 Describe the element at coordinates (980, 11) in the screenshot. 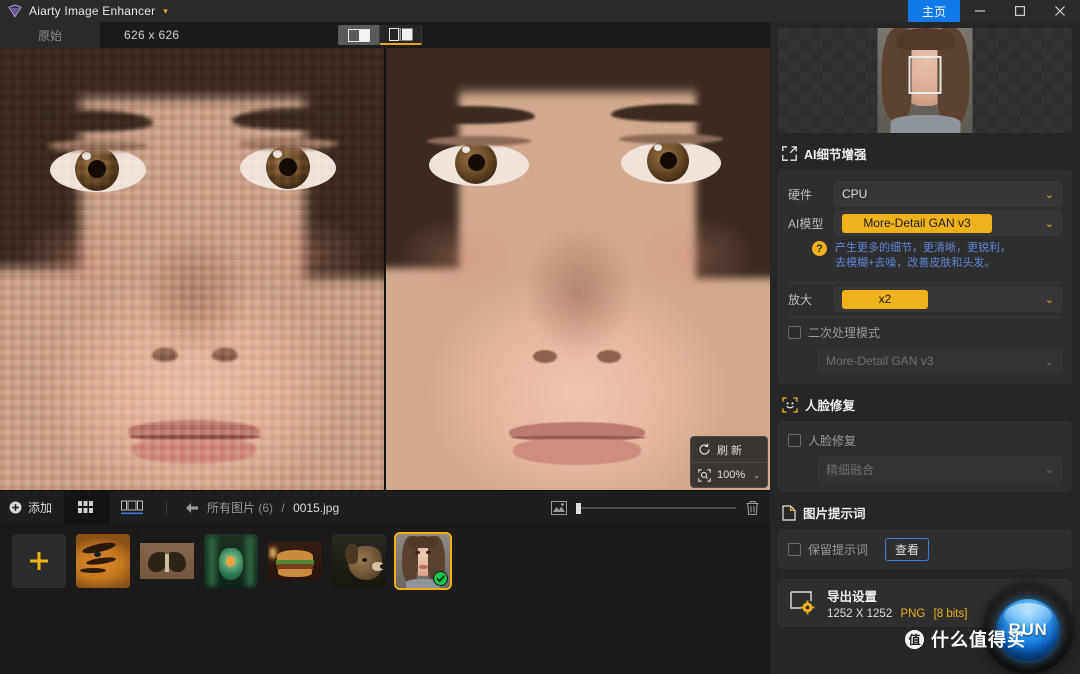

I see `minimize-button` at that location.